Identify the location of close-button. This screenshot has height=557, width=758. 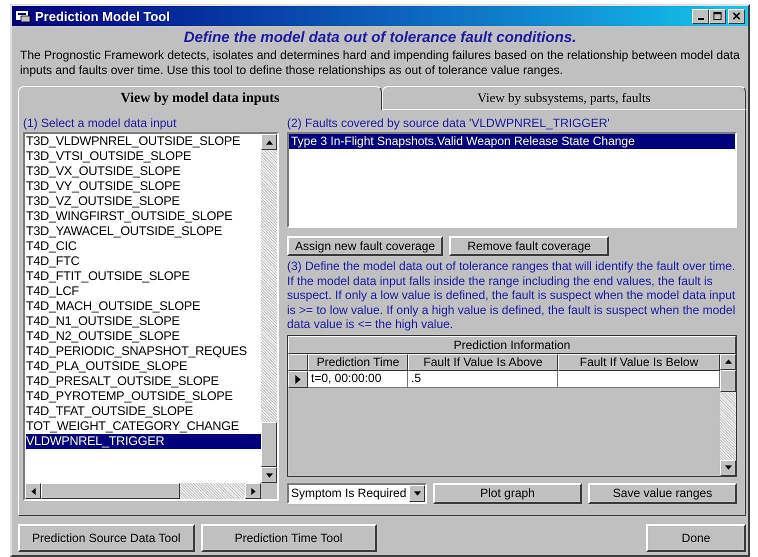
(736, 16).